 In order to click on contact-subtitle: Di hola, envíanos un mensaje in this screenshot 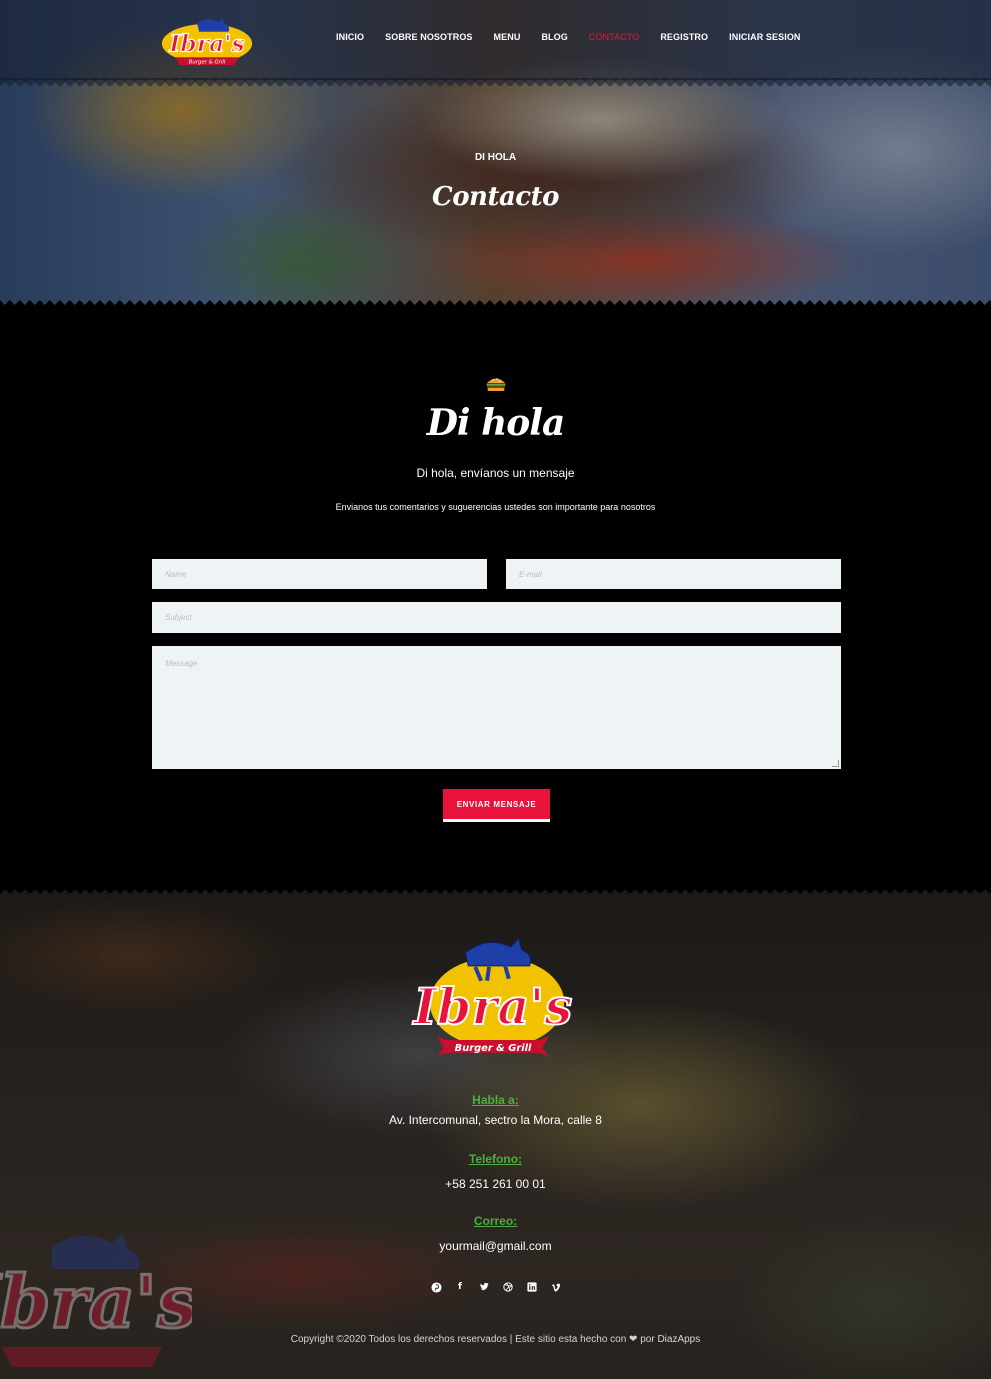, I will do `click(495, 473)`.